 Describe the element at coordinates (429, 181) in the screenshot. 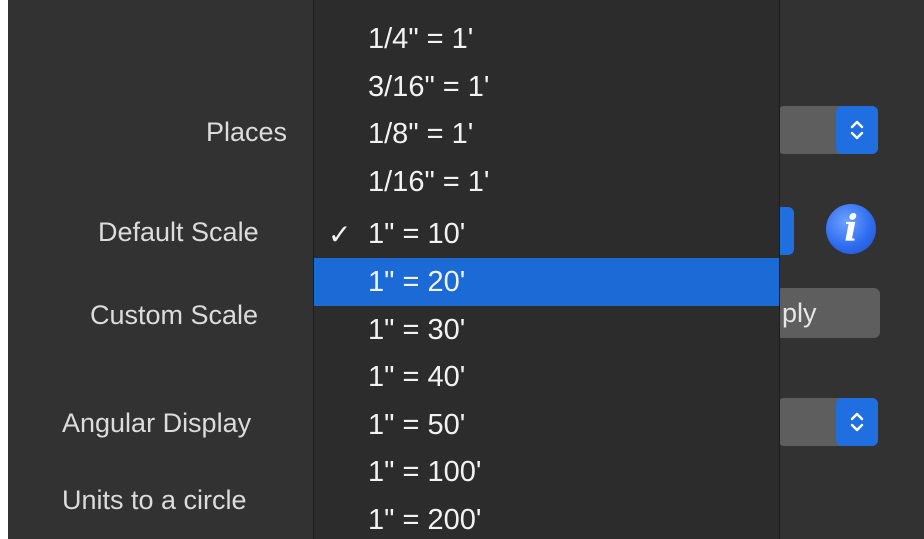

I see `menu-item-label: 1/16" = 1'` at that location.